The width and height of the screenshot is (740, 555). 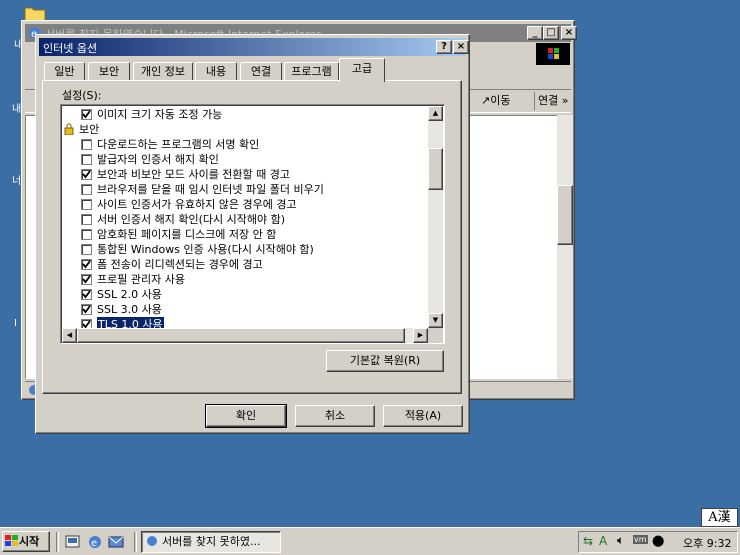 I want to click on tab-privacy: 개인 정보, so click(x=163, y=71).